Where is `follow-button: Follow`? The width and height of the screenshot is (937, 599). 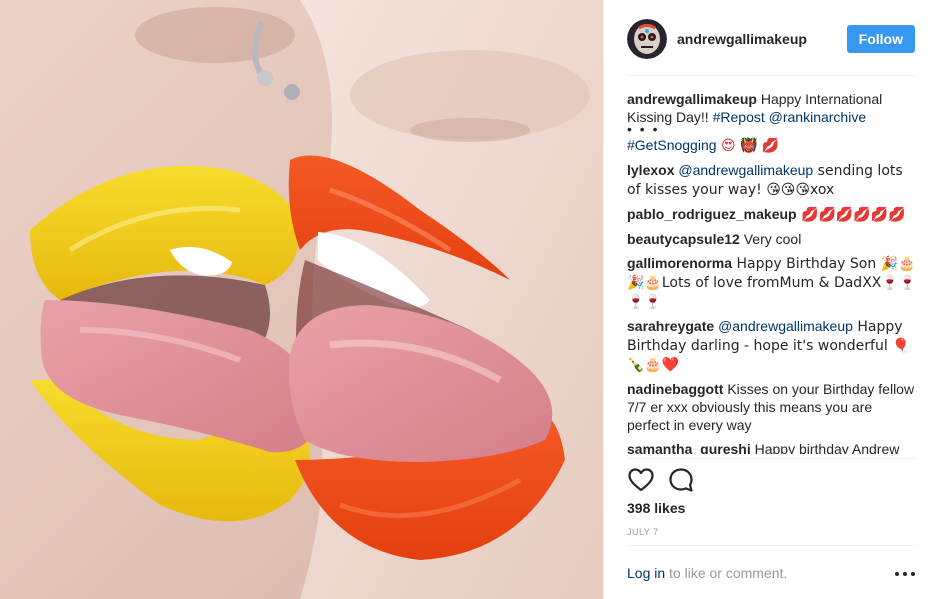 follow-button: Follow is located at coordinates (880, 39).